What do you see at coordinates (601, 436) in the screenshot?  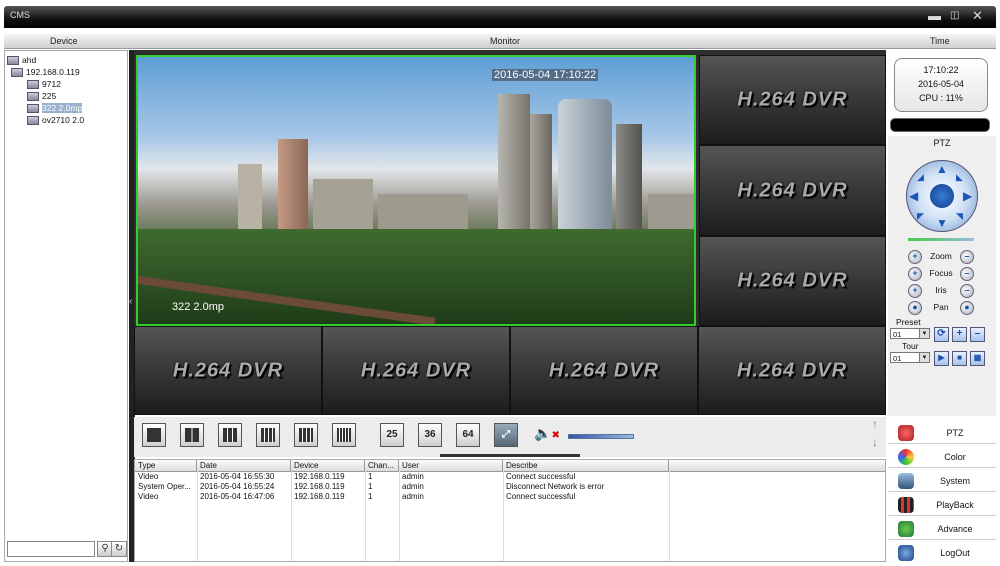 I see `volume-slider` at bounding box center [601, 436].